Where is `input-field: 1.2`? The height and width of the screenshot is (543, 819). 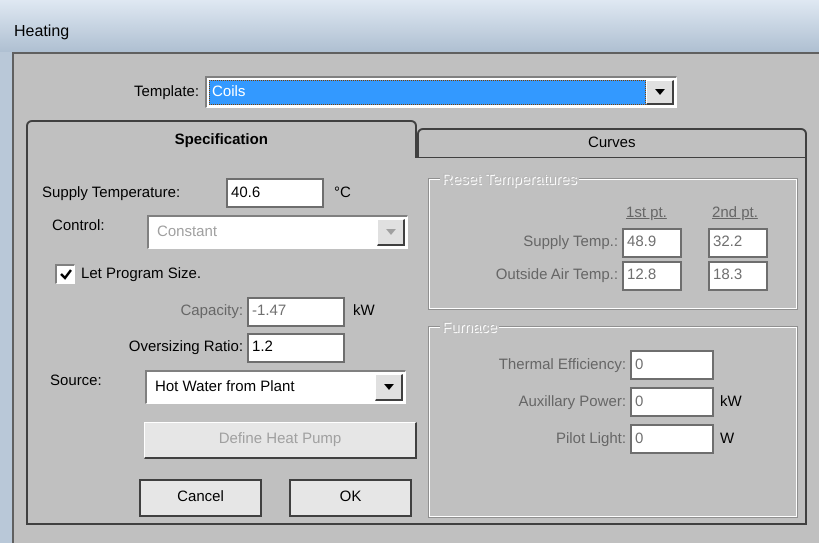
input-field: 1.2 is located at coordinates (296, 347).